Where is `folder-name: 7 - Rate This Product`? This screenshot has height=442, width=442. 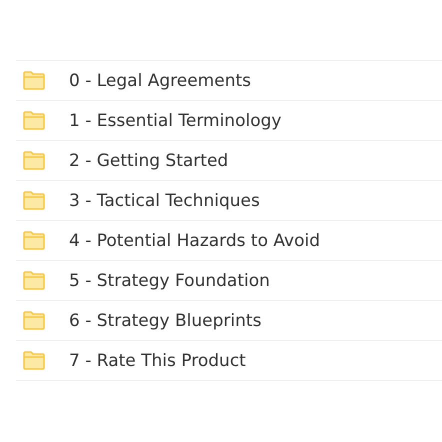 folder-name: 7 - Rate This Product is located at coordinates (157, 360).